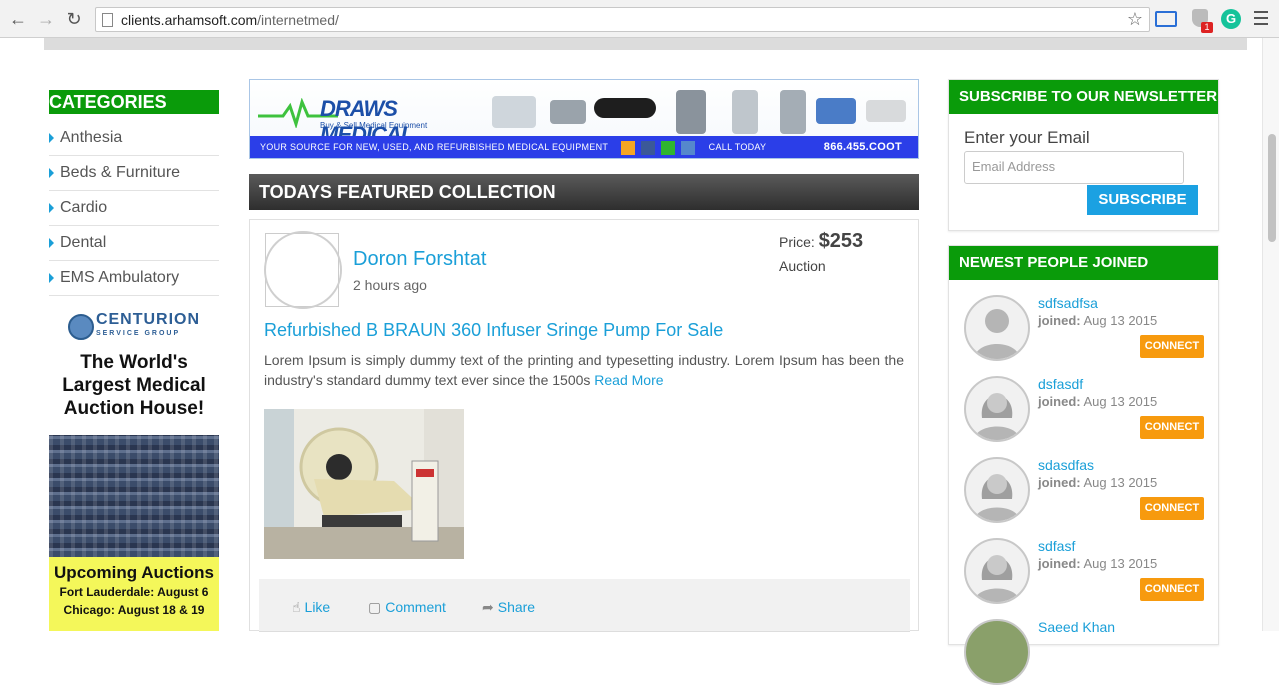  I want to click on product-photo, so click(364, 484).